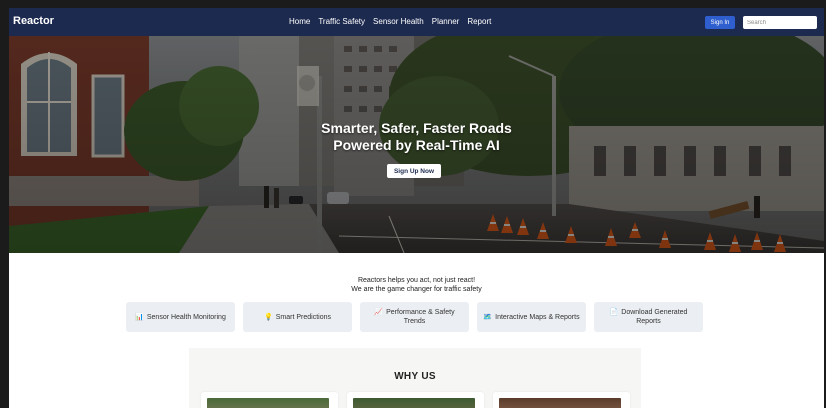 The width and height of the screenshot is (826, 408). I want to click on feature-interactive-maps-reports: 🗺️ Interactive Maps & Reports, so click(531, 317).